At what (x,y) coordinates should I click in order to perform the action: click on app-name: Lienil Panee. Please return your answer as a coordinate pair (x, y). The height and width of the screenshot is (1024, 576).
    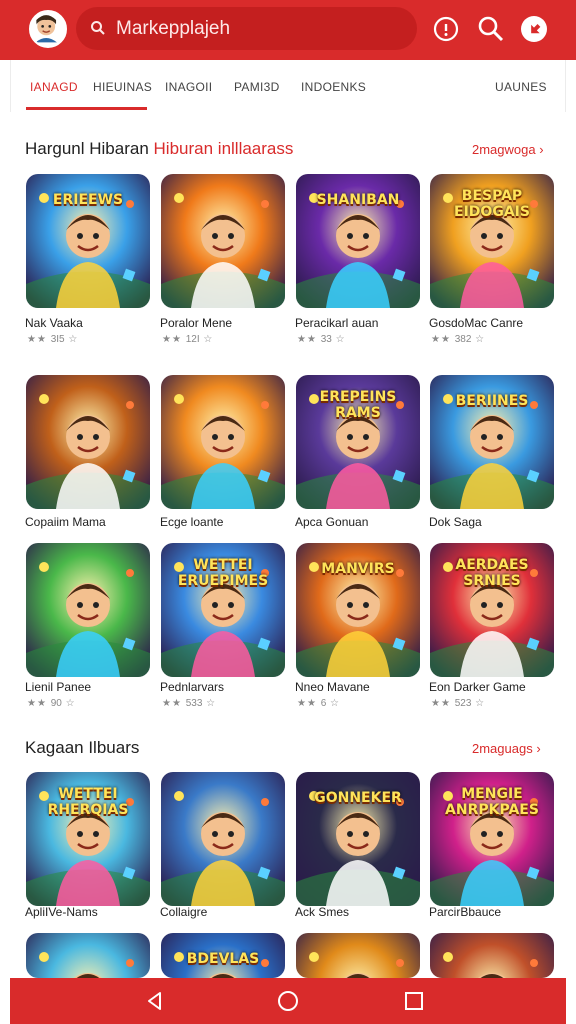
    Looking at the image, I should click on (58, 687).